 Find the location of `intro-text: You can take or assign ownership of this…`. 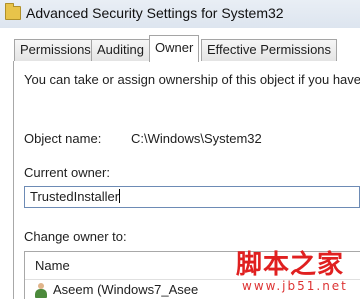

intro-text: You can take or assign ownership of this… is located at coordinates (192, 79).